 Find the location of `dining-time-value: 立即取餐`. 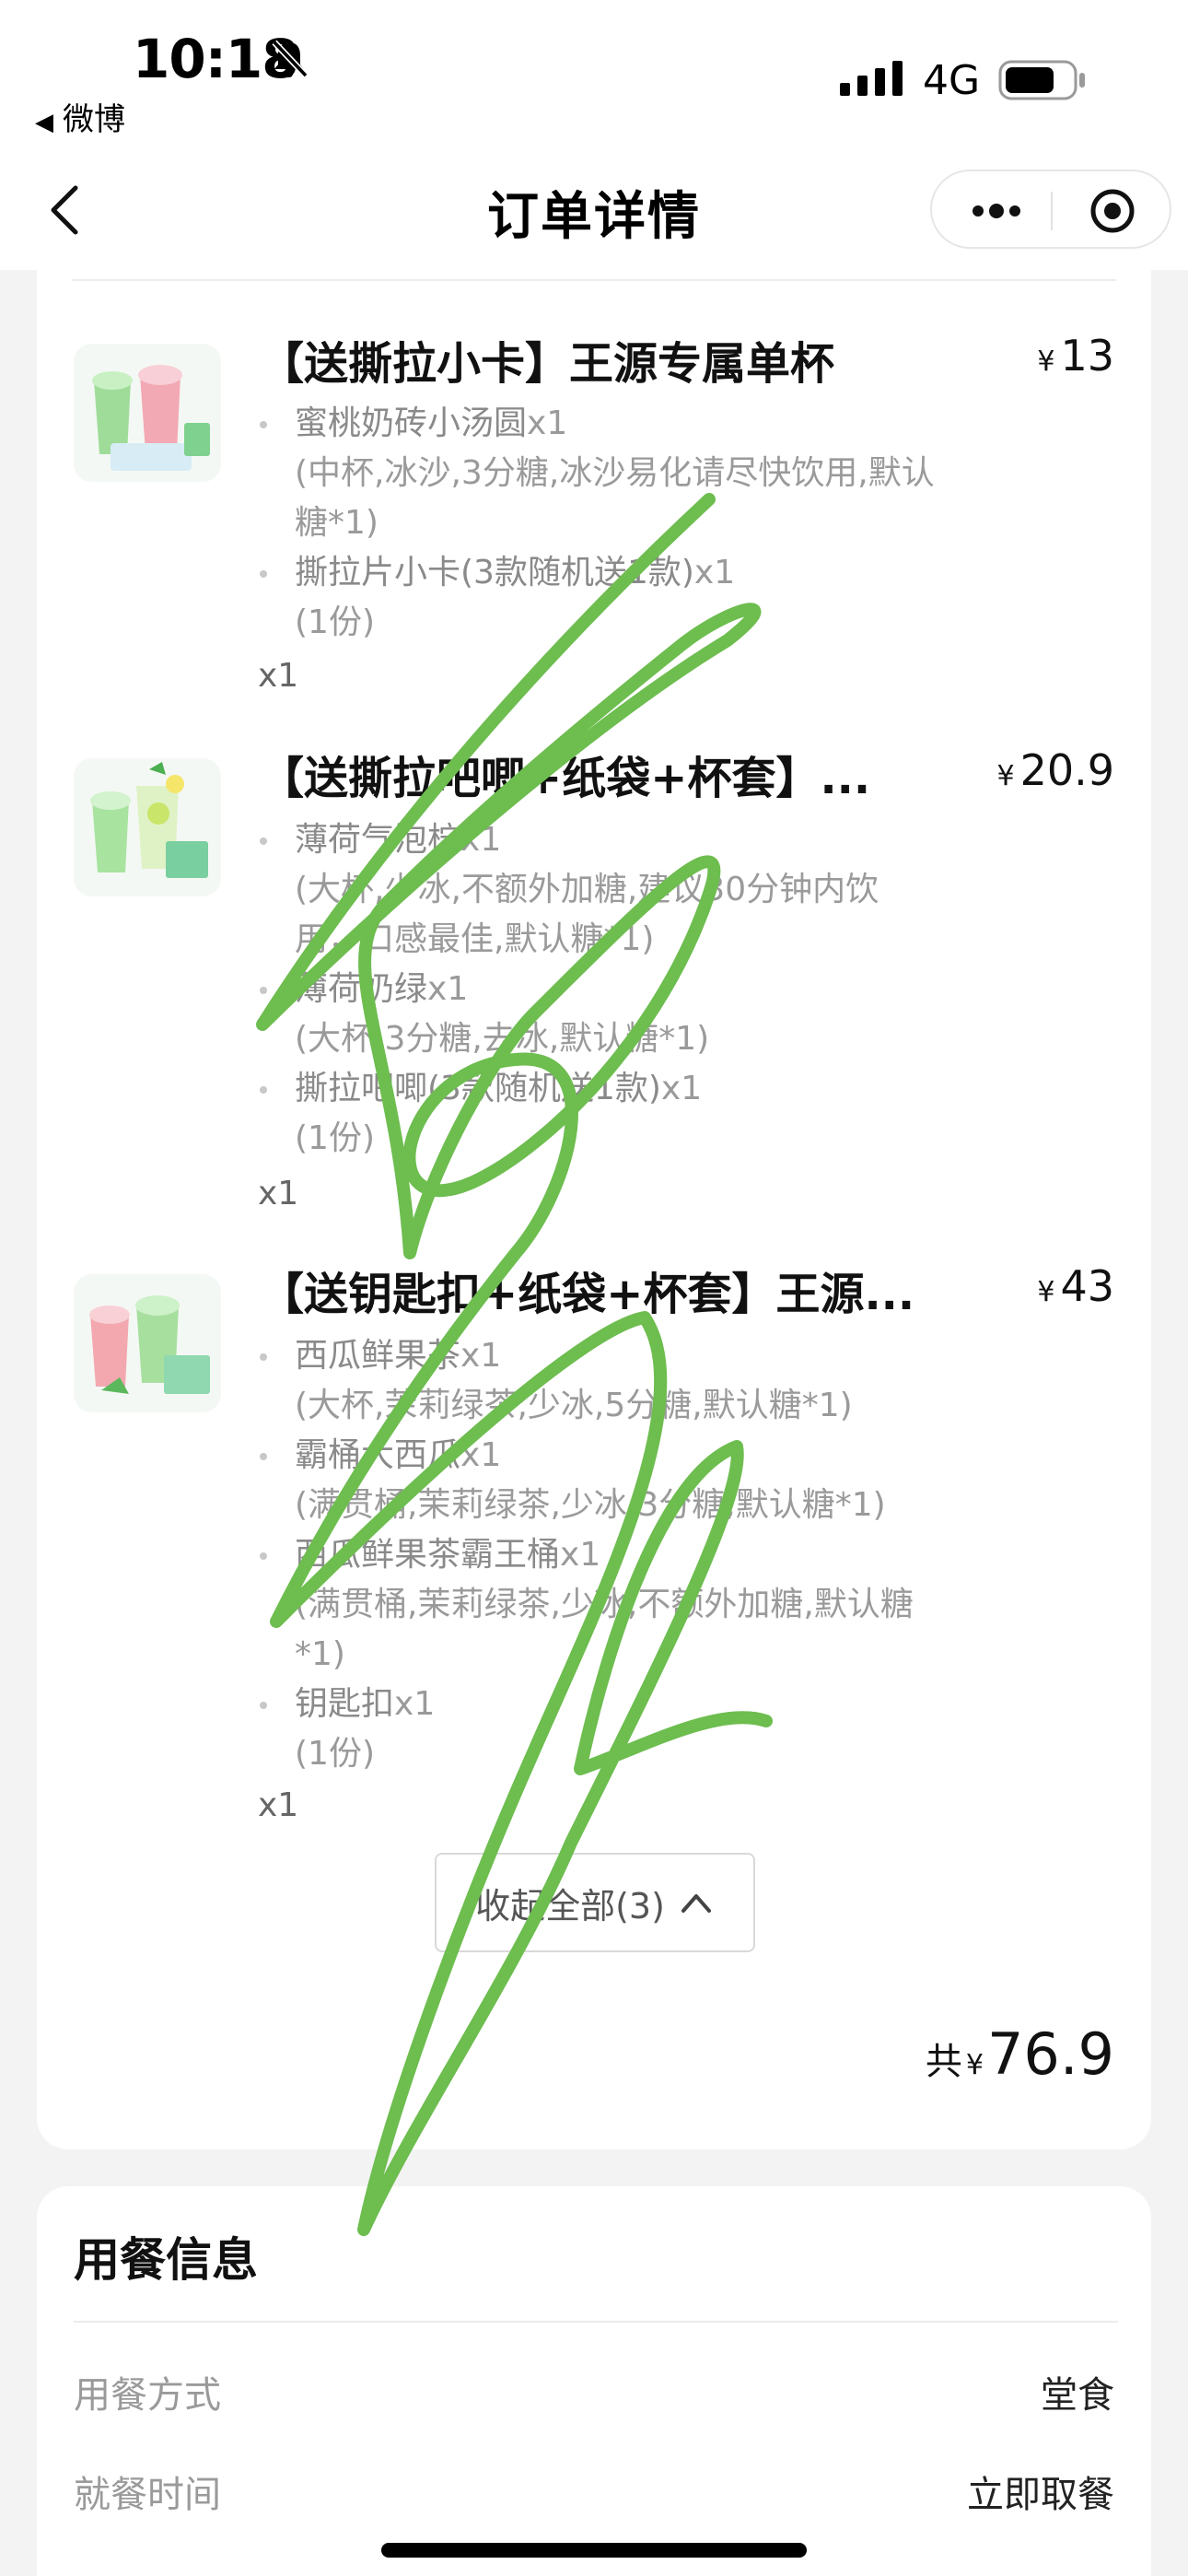

dining-time-value: 立即取餐 is located at coordinates (1040, 2495).